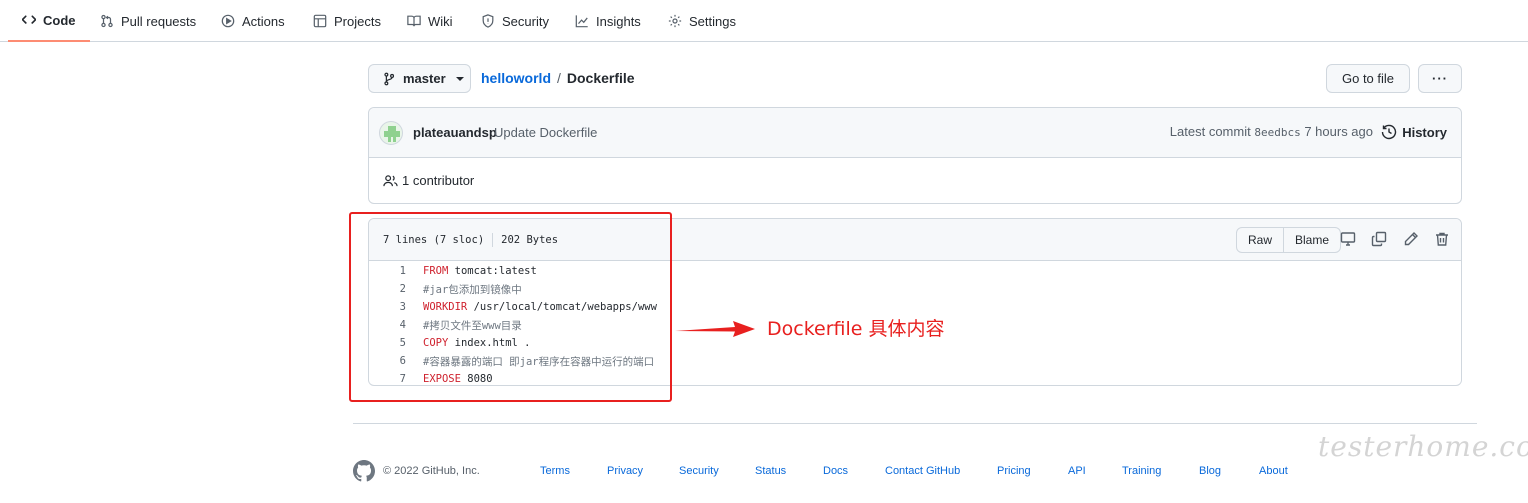  Describe the element at coordinates (1423, 446) in the screenshot. I see `watermark: testerhome.com` at that location.